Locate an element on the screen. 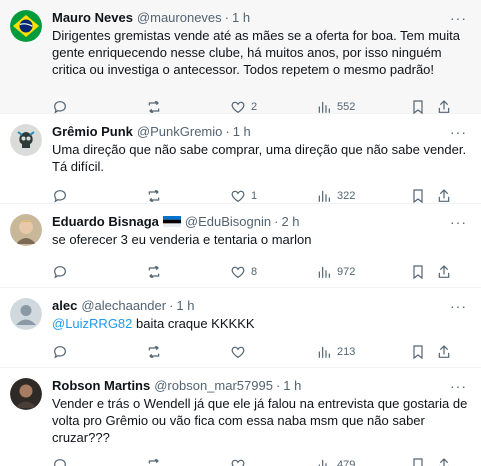 The width and height of the screenshot is (481, 466). tweet-text-body: baita craque KKKKK is located at coordinates (193, 323).